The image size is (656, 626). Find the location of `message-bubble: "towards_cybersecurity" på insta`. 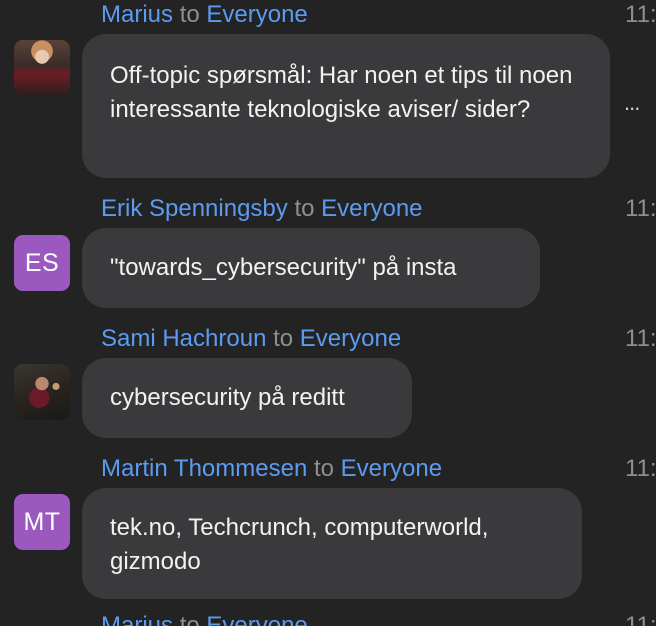

message-bubble: "towards_cybersecurity" på insta is located at coordinates (311, 268).